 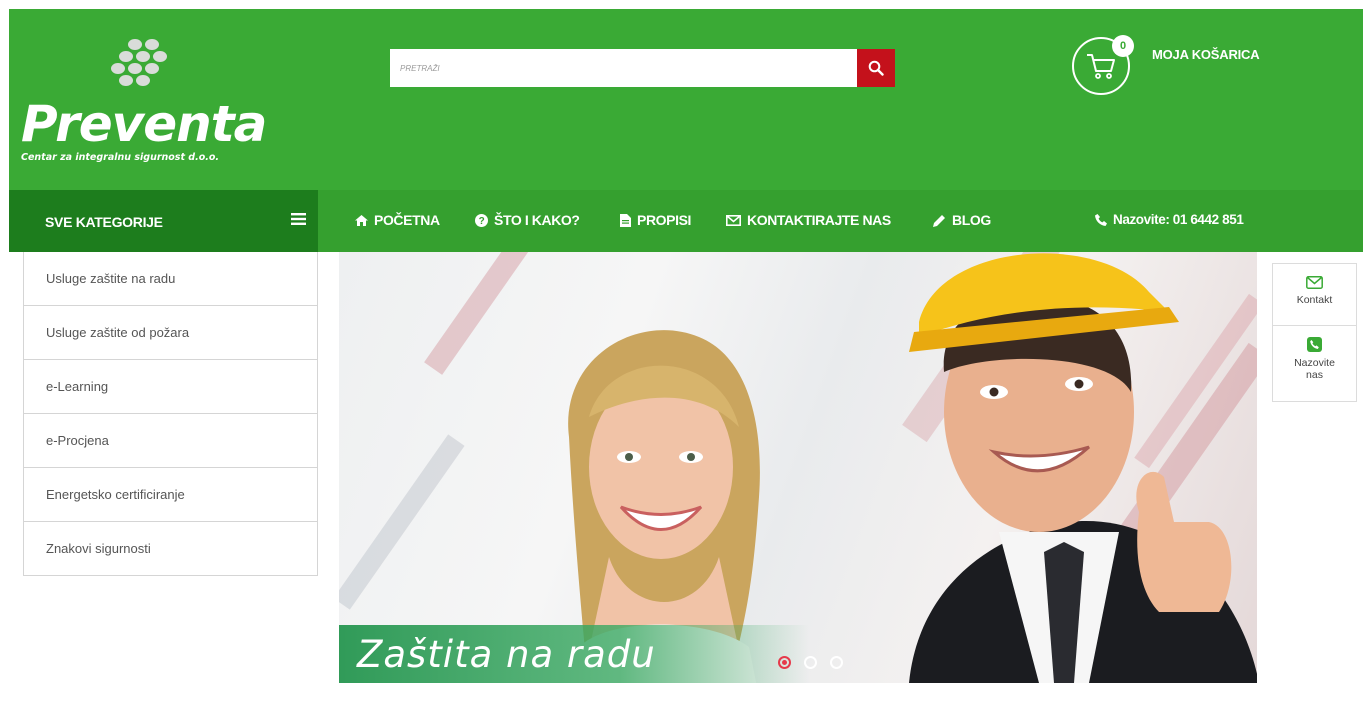 I want to click on call-widget-label-1: Nazovite, so click(x=1314, y=363).